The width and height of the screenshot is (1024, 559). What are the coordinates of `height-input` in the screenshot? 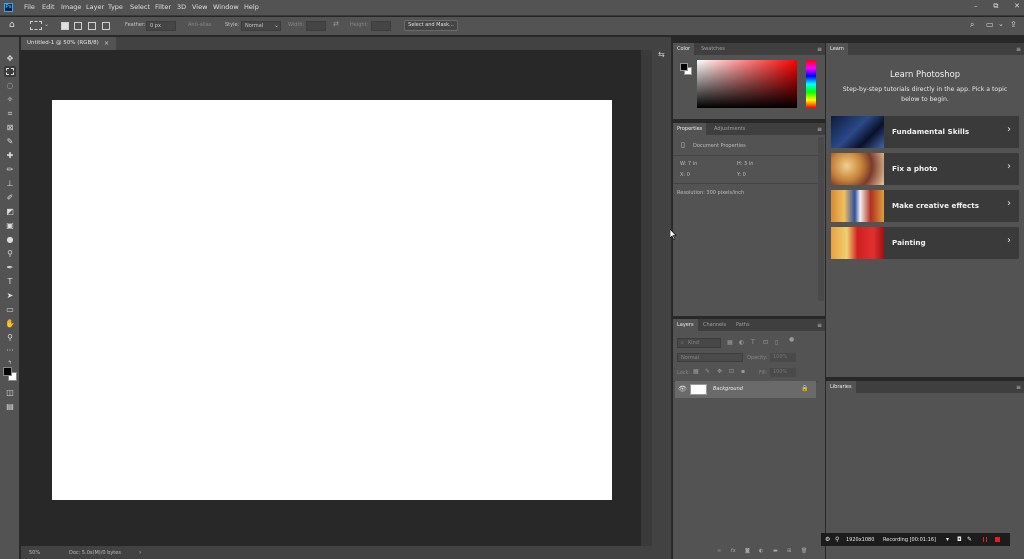 It's located at (381, 26).